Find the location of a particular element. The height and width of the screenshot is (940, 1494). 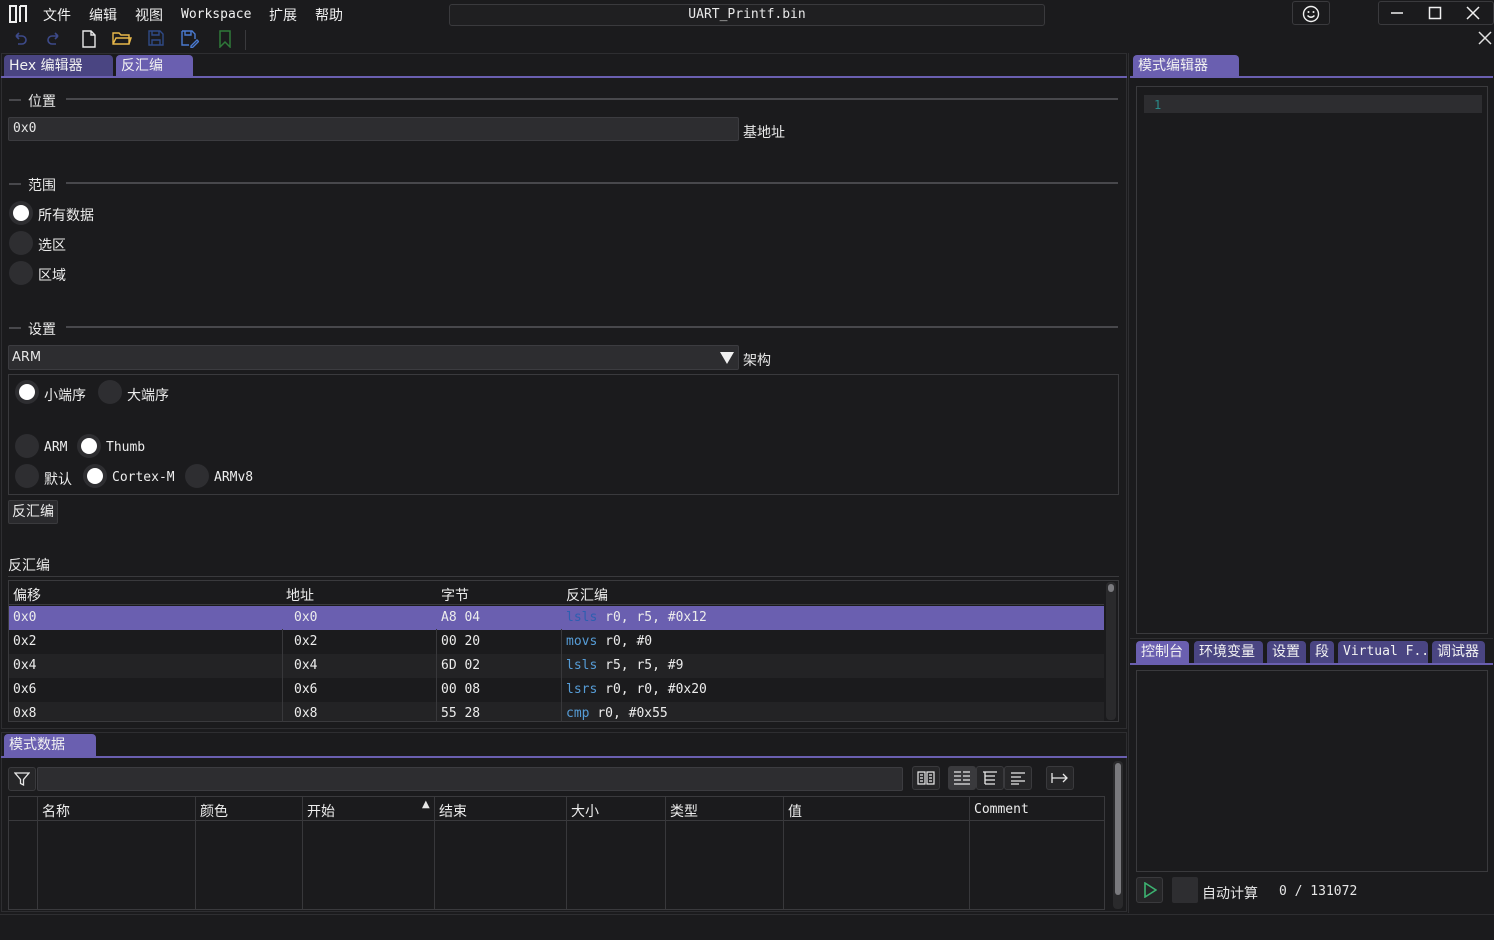

line-number: 1 is located at coordinates (1158, 105).